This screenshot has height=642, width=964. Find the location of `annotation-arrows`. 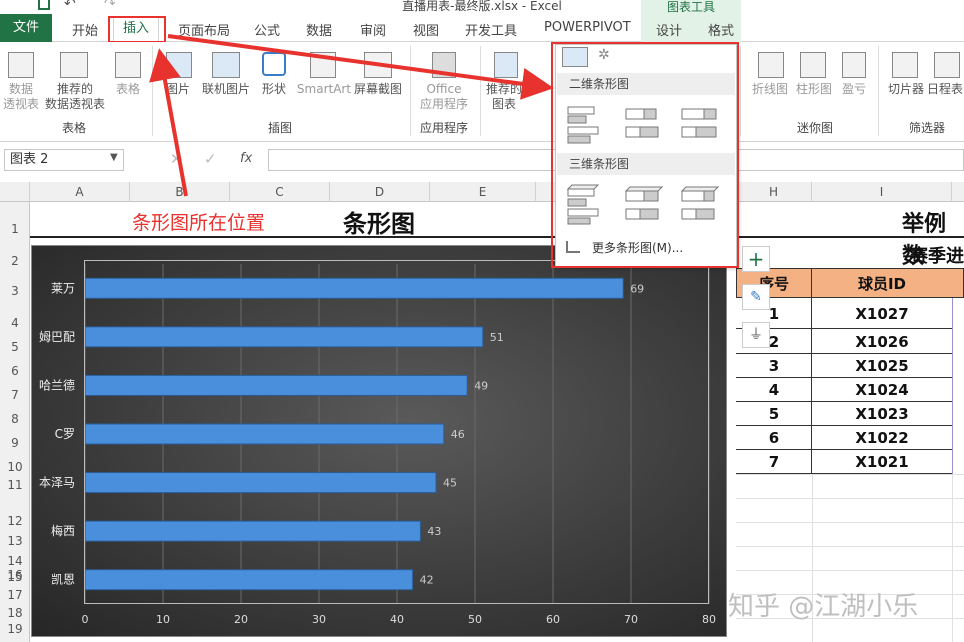

annotation-arrows is located at coordinates (351, 115).